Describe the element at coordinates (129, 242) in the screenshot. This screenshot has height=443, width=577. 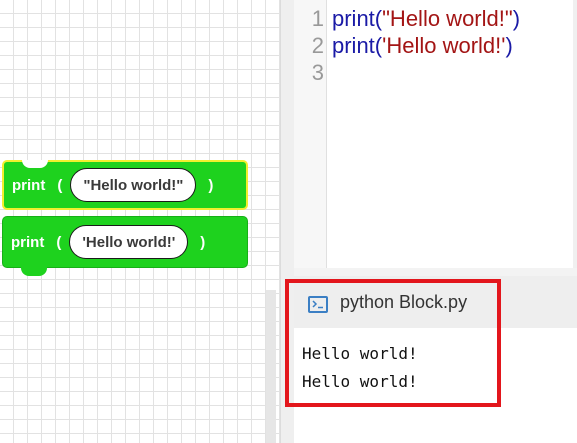
I see `string-literal-input: 'Hello world!'` at that location.